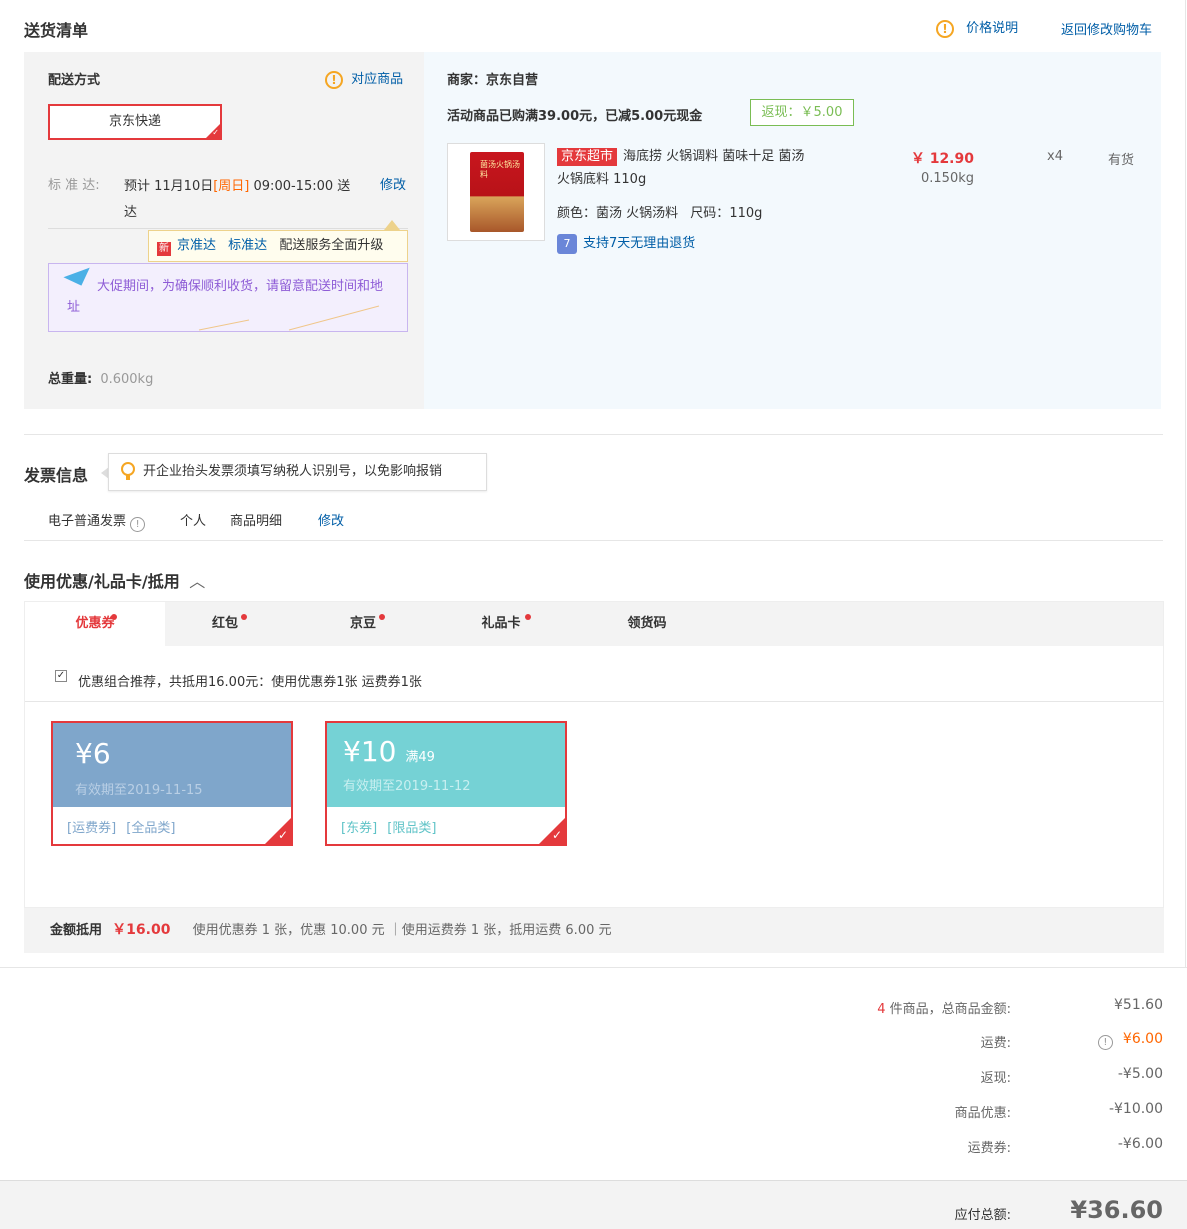 Image resolution: width=1187 pixels, height=1229 pixels. What do you see at coordinates (982, 1215) in the screenshot?
I see `pay-total-label: 应付总额:` at bounding box center [982, 1215].